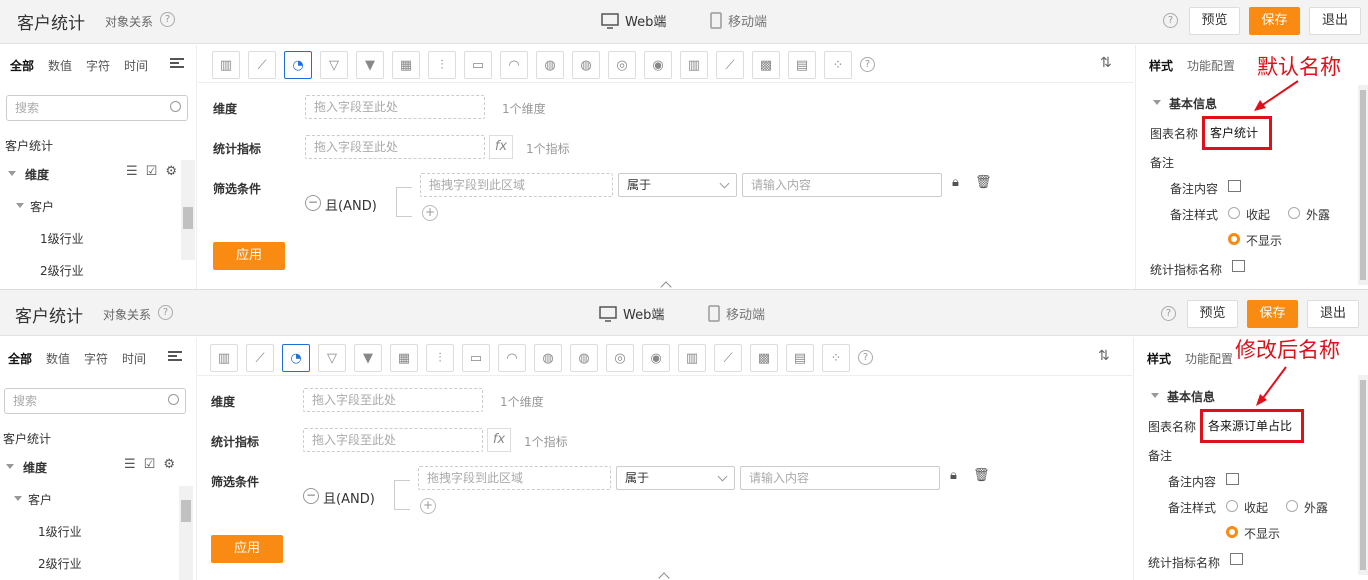  What do you see at coordinates (442, 65) in the screenshot?
I see `combo-chart-icon: ⫶` at bounding box center [442, 65].